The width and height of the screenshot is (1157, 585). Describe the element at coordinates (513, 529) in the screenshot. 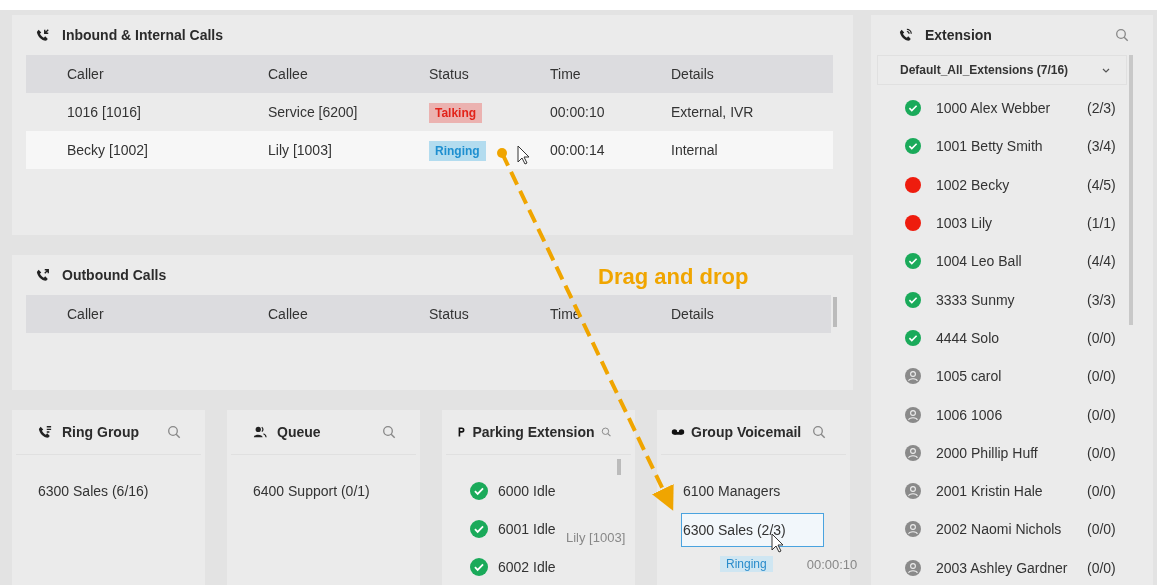

I see `list-item: 6001 Idle` at that location.